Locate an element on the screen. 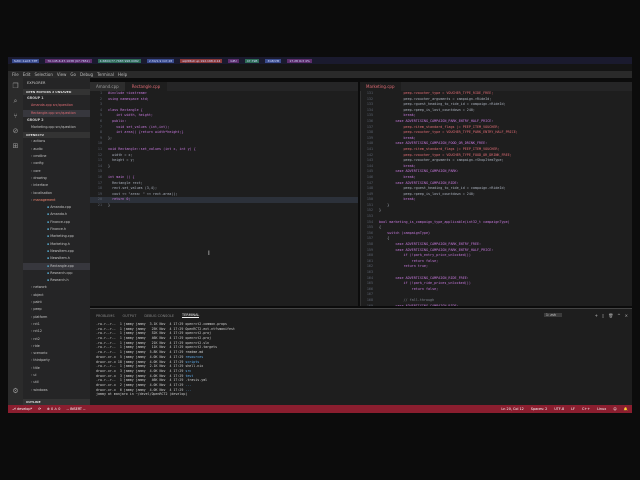 The width and height of the screenshot is (640, 480). open-editor-item: Marketing.cpp src/question is located at coordinates (56, 127).